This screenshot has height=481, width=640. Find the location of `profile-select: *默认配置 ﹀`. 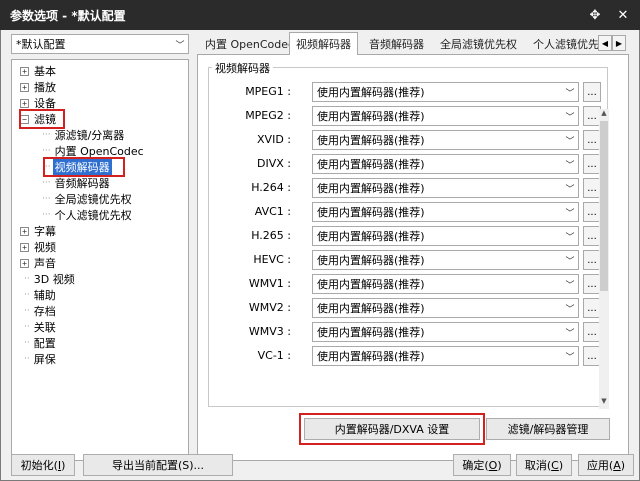

profile-select: *默认配置 ﹀ is located at coordinates (100, 44).